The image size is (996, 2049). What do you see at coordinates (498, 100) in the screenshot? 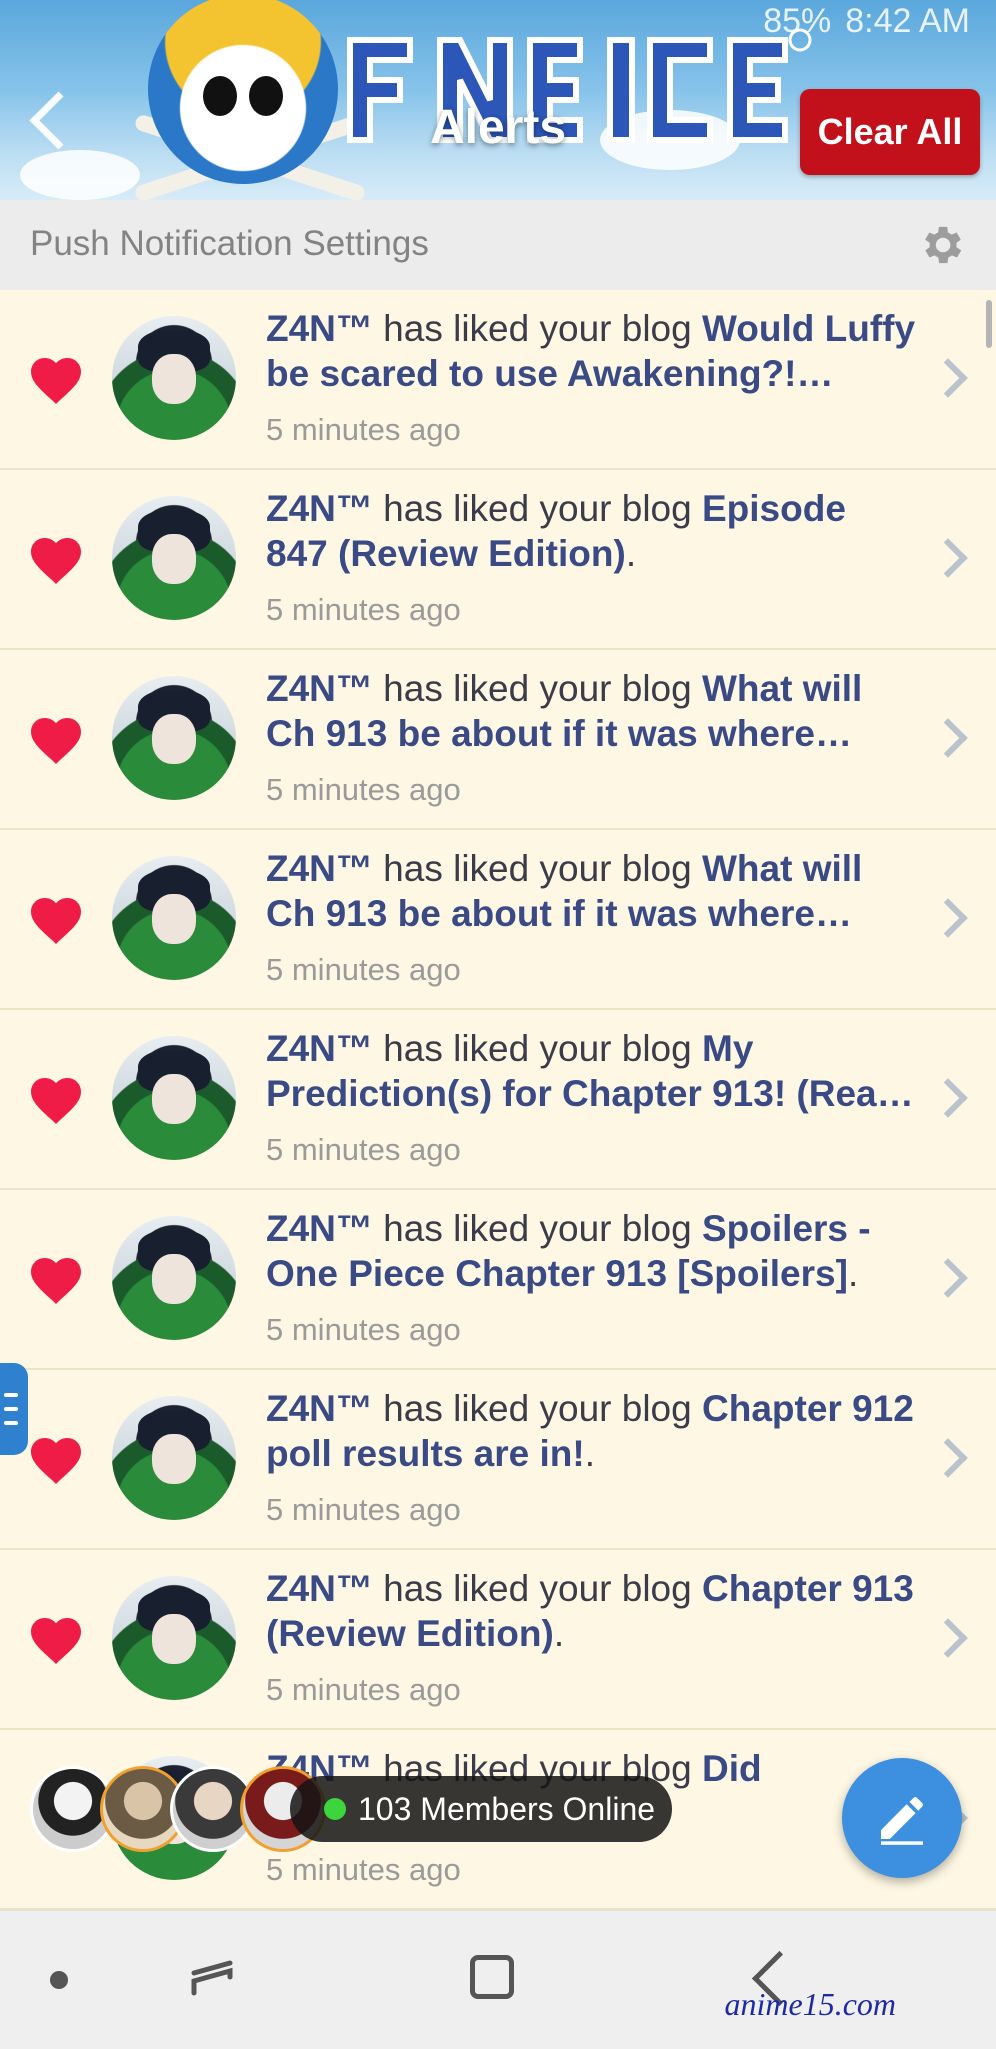
I see `app-header: 85% 8:42 AM Alerts Clear All` at bounding box center [498, 100].